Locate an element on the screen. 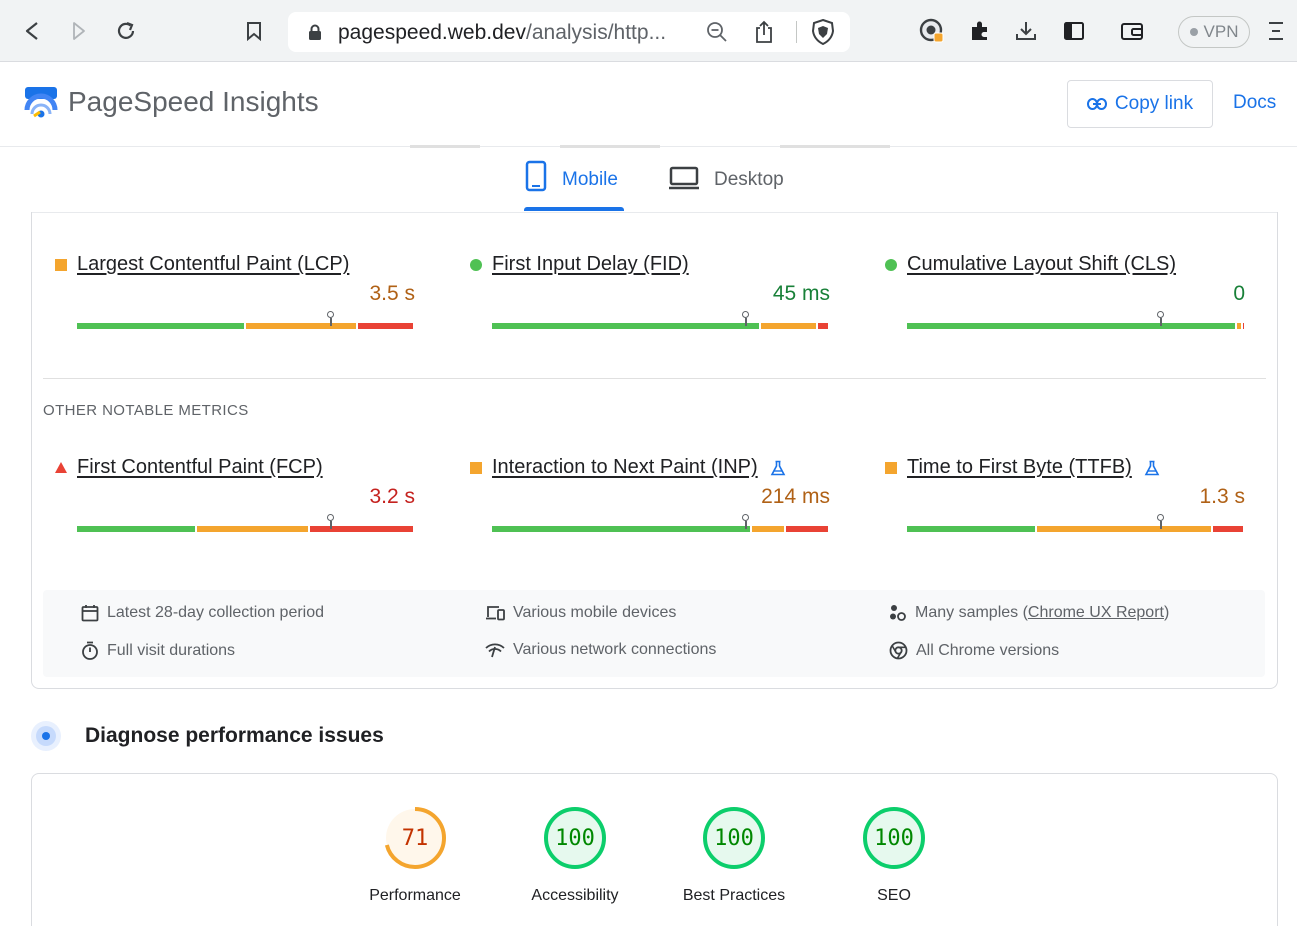 This screenshot has width=1297, height=926. pagespeed-logo-icon is located at coordinates (41, 105).